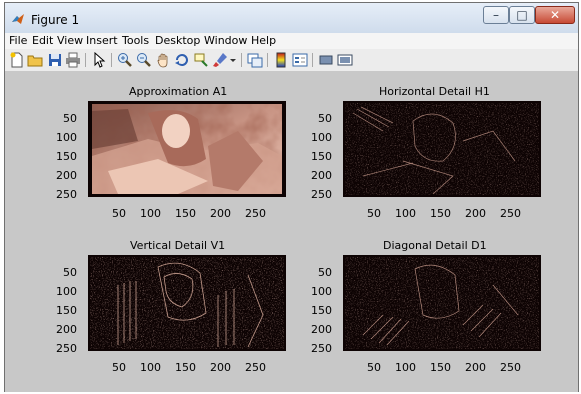 This screenshot has height=394, width=581. Describe the element at coordinates (225, 40) in the screenshot. I see `menu-window: Window` at that location.